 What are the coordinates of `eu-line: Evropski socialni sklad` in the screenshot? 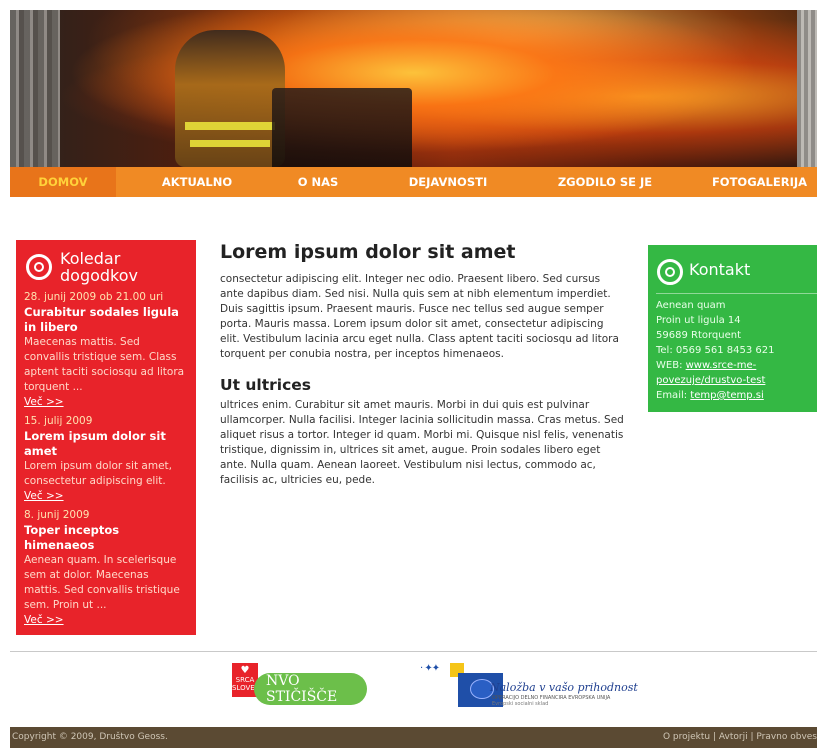 It's located at (520, 704).